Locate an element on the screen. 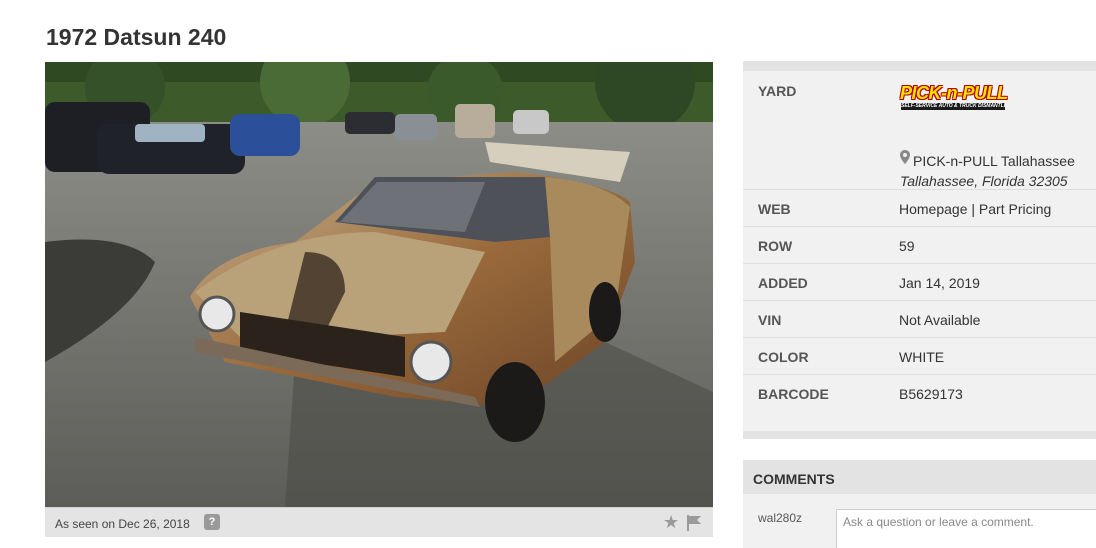  comment-username: wal280z is located at coordinates (780, 518).